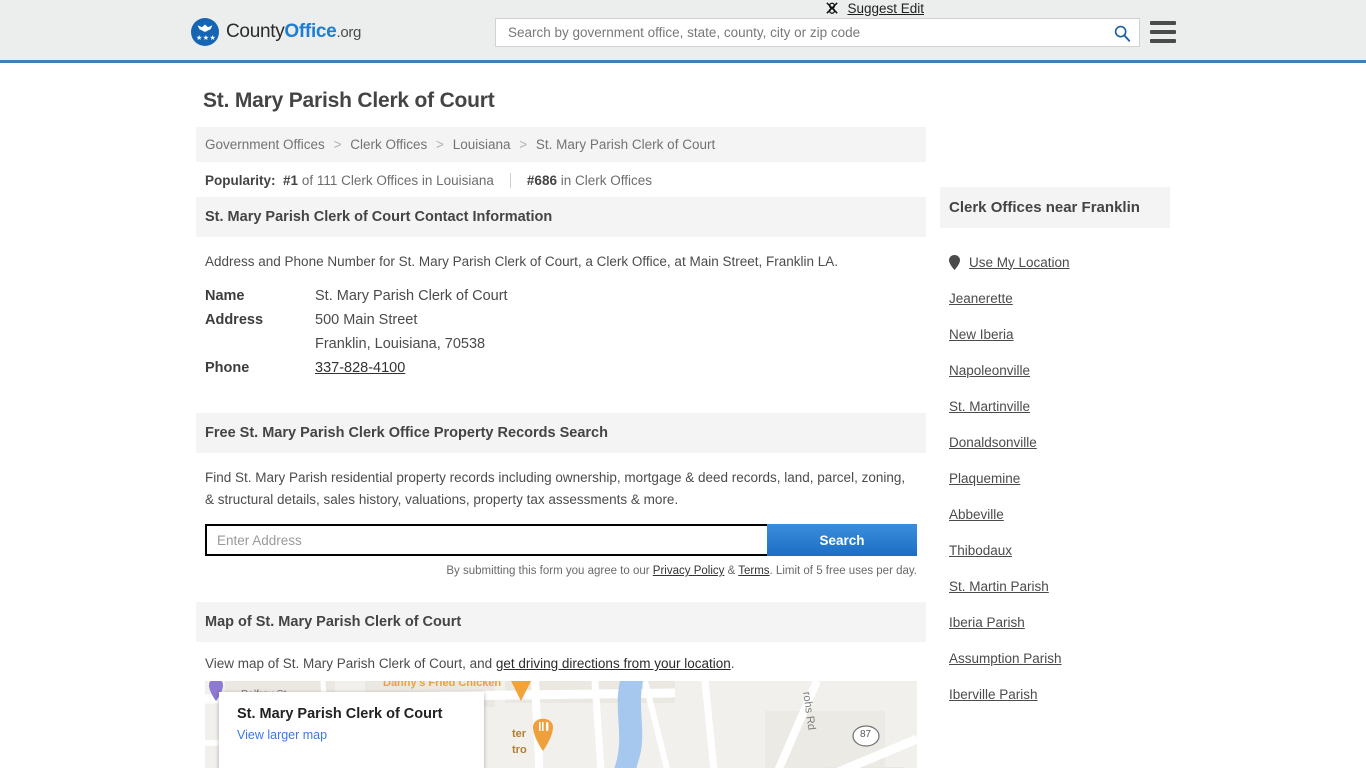 The width and height of the screenshot is (1366, 768). What do you see at coordinates (486, 540) in the screenshot?
I see `address-input` at bounding box center [486, 540].